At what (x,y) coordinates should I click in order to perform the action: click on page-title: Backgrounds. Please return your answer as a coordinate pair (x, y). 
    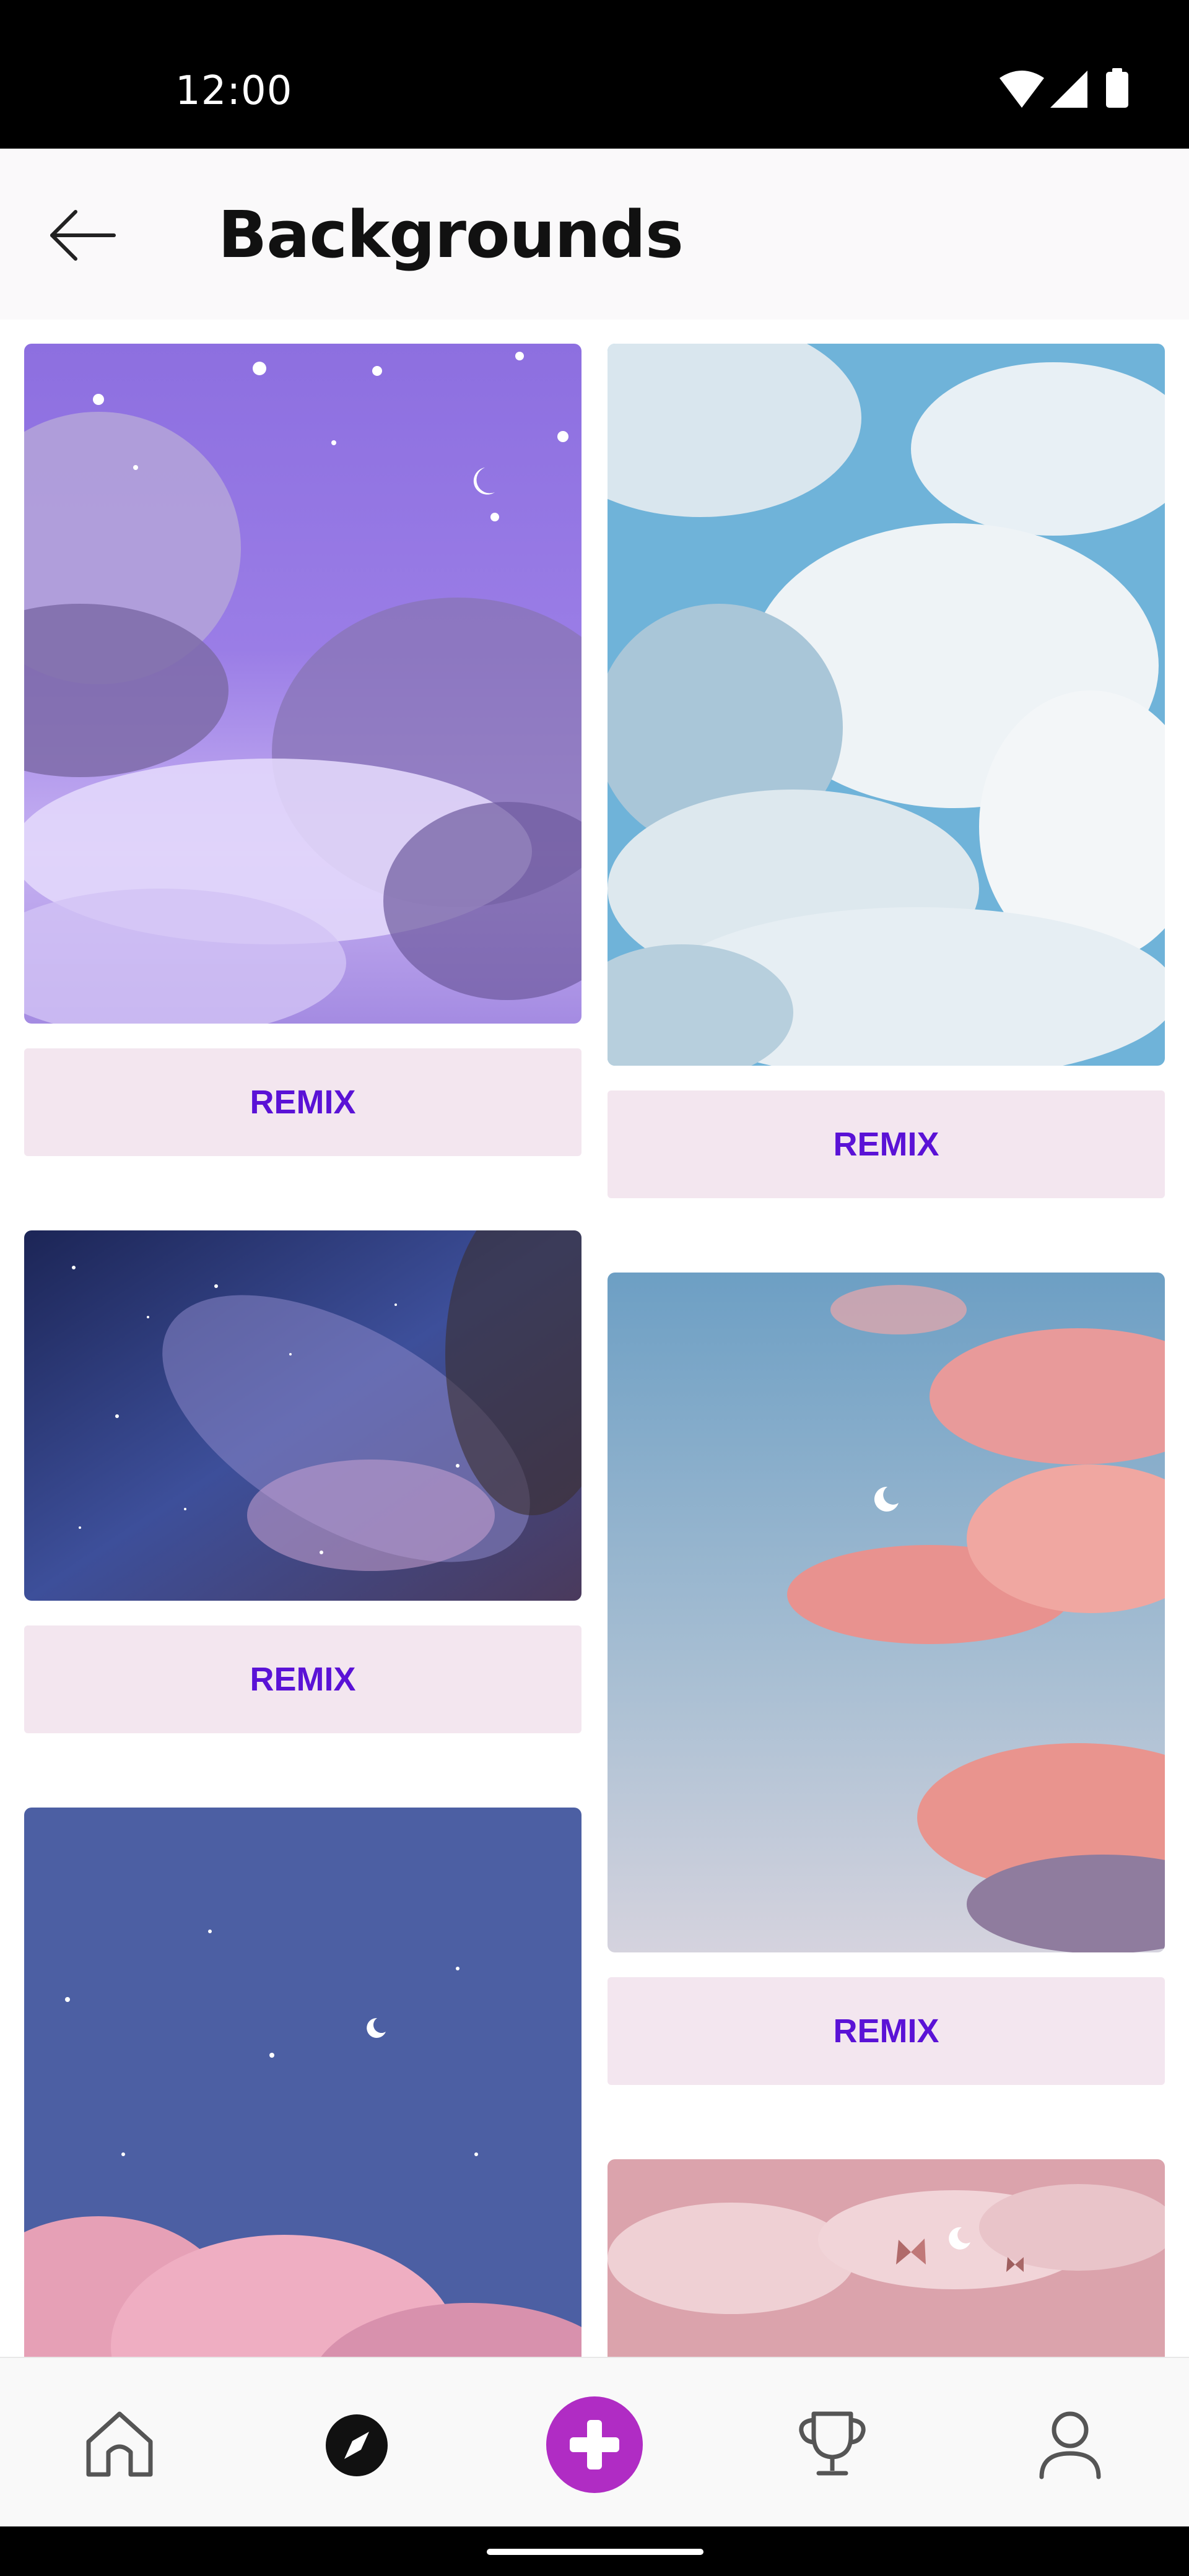
    Looking at the image, I should click on (451, 234).